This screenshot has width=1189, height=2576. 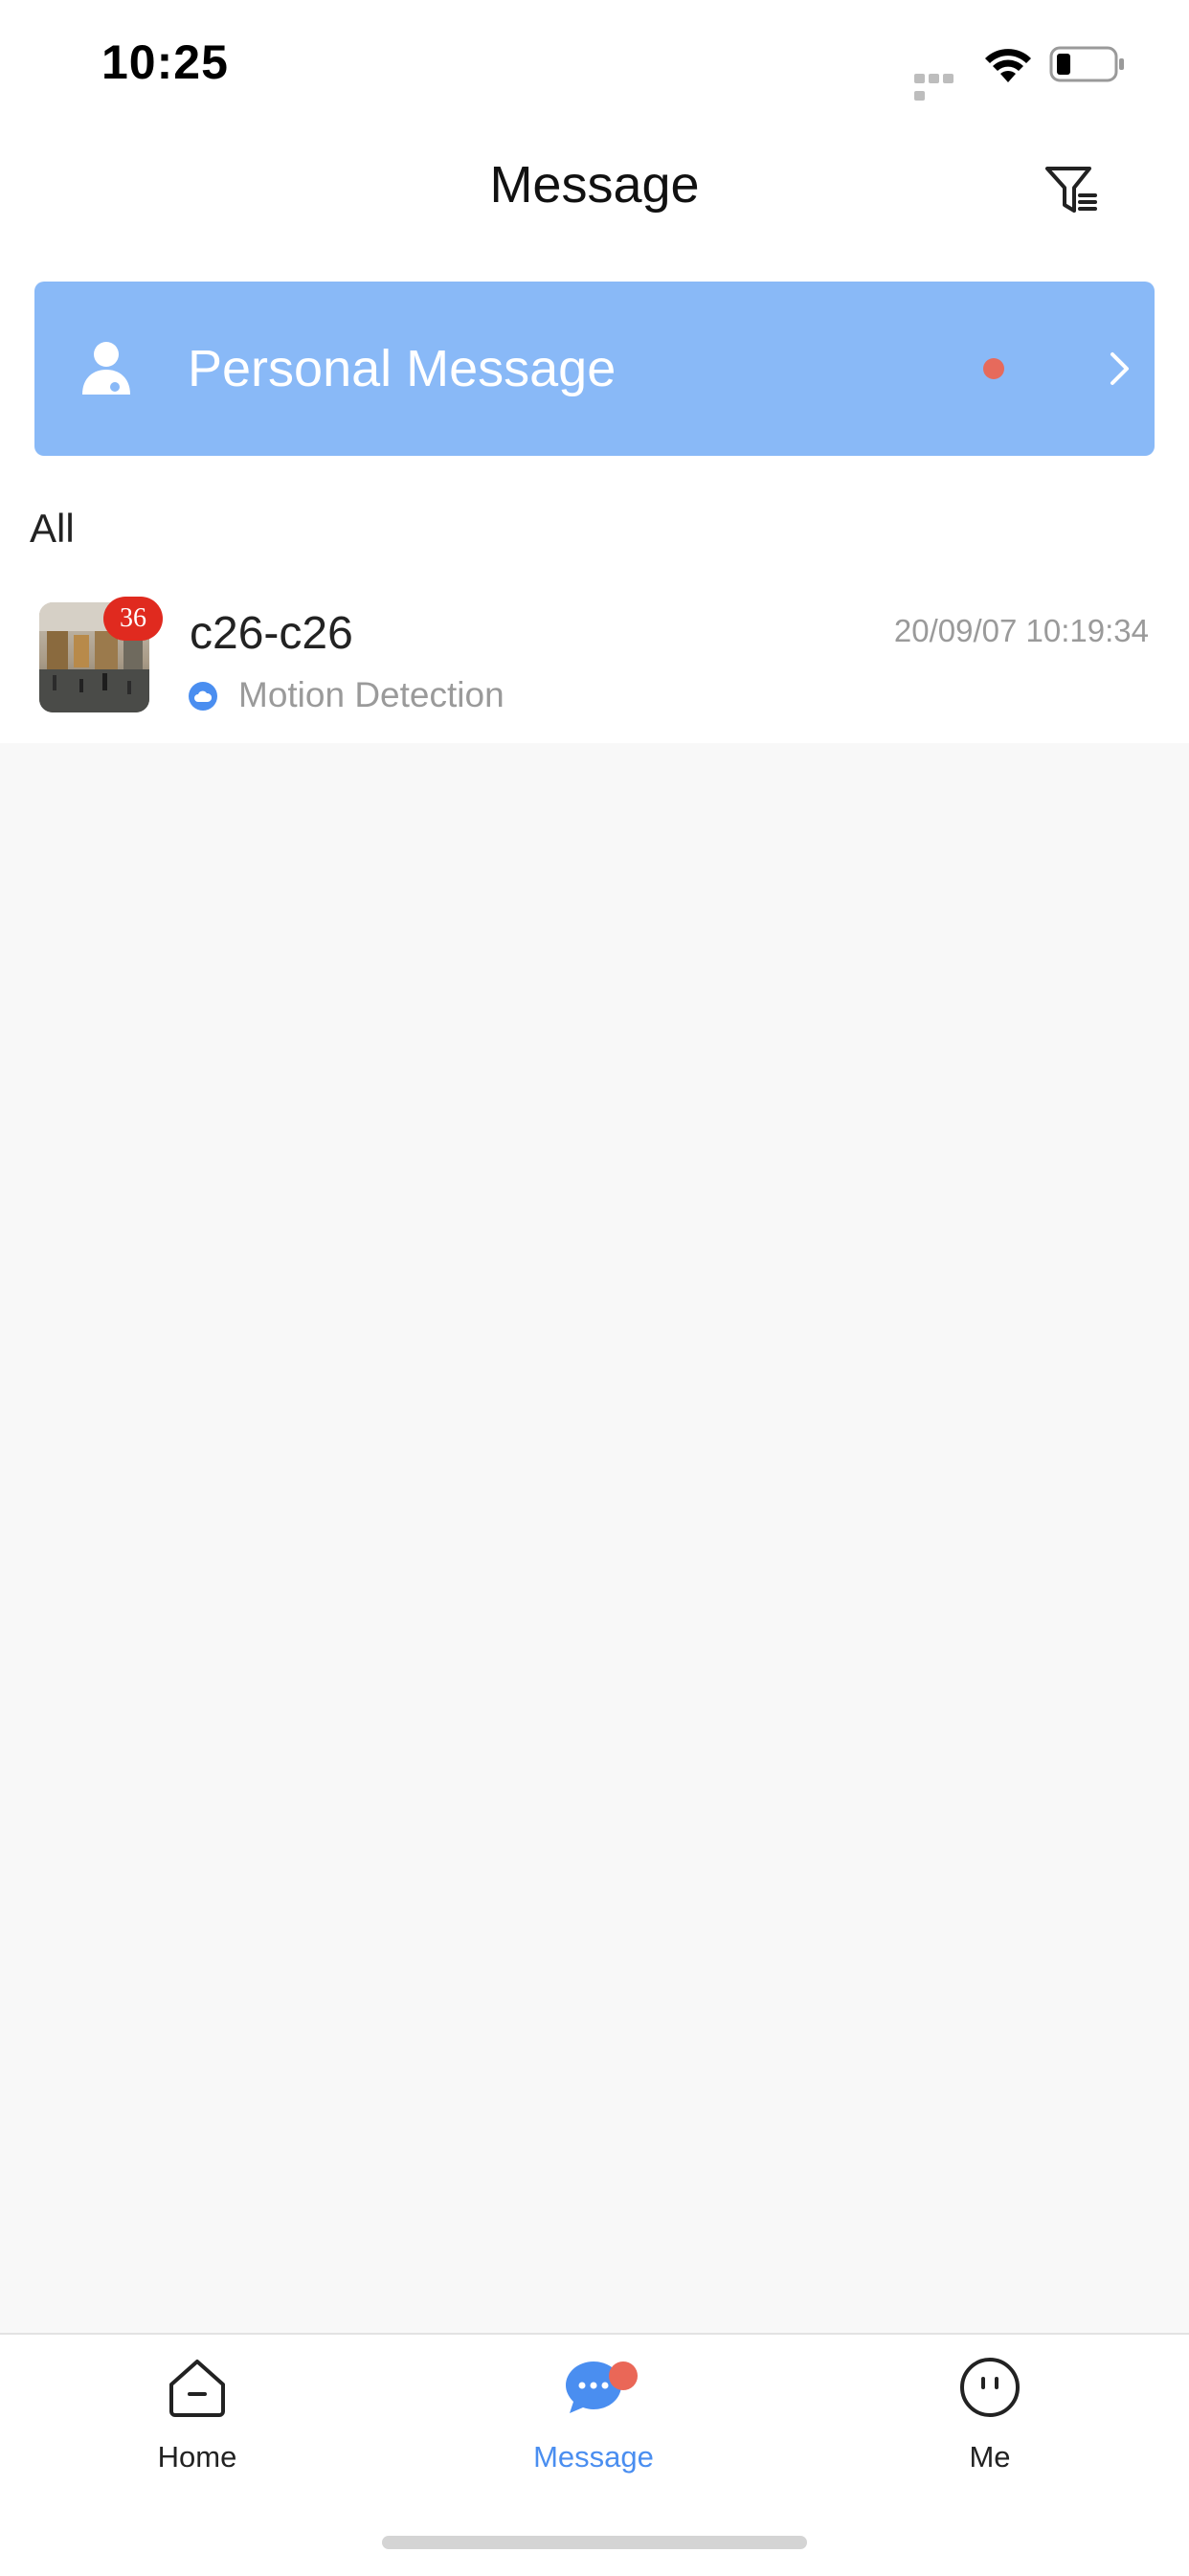 I want to click on tab-me-label: Me, so click(x=990, y=2457).